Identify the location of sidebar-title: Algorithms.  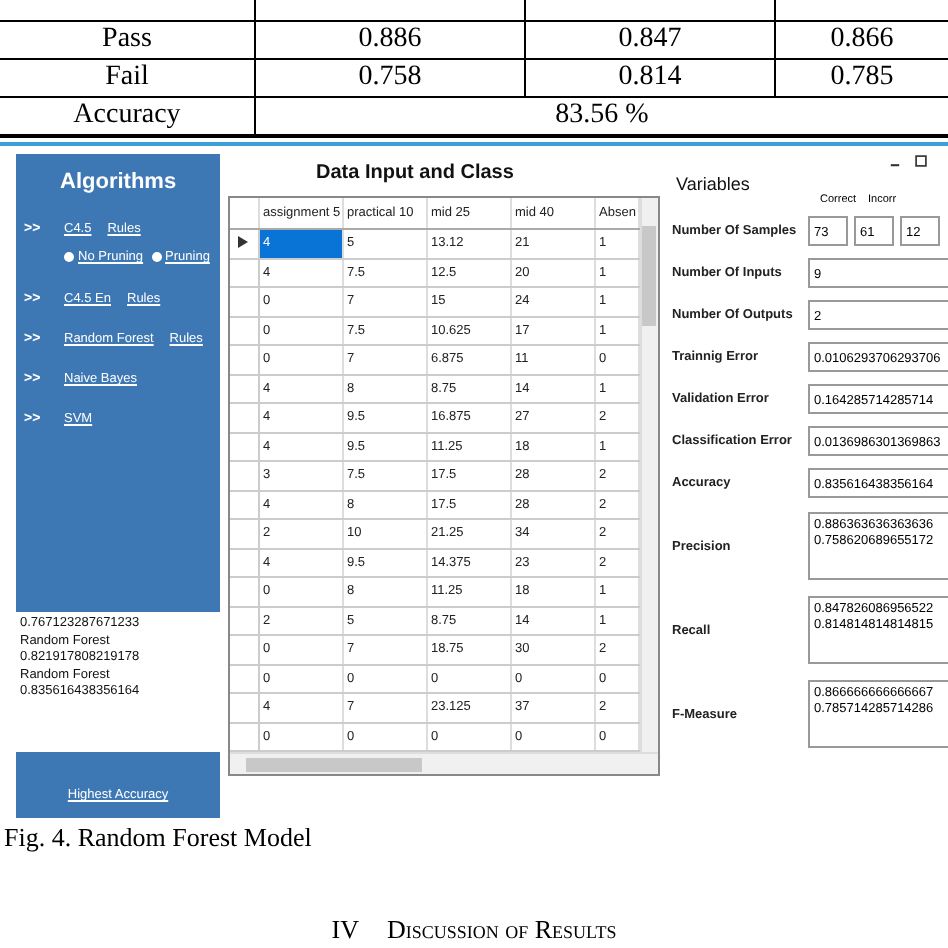
(119, 182).